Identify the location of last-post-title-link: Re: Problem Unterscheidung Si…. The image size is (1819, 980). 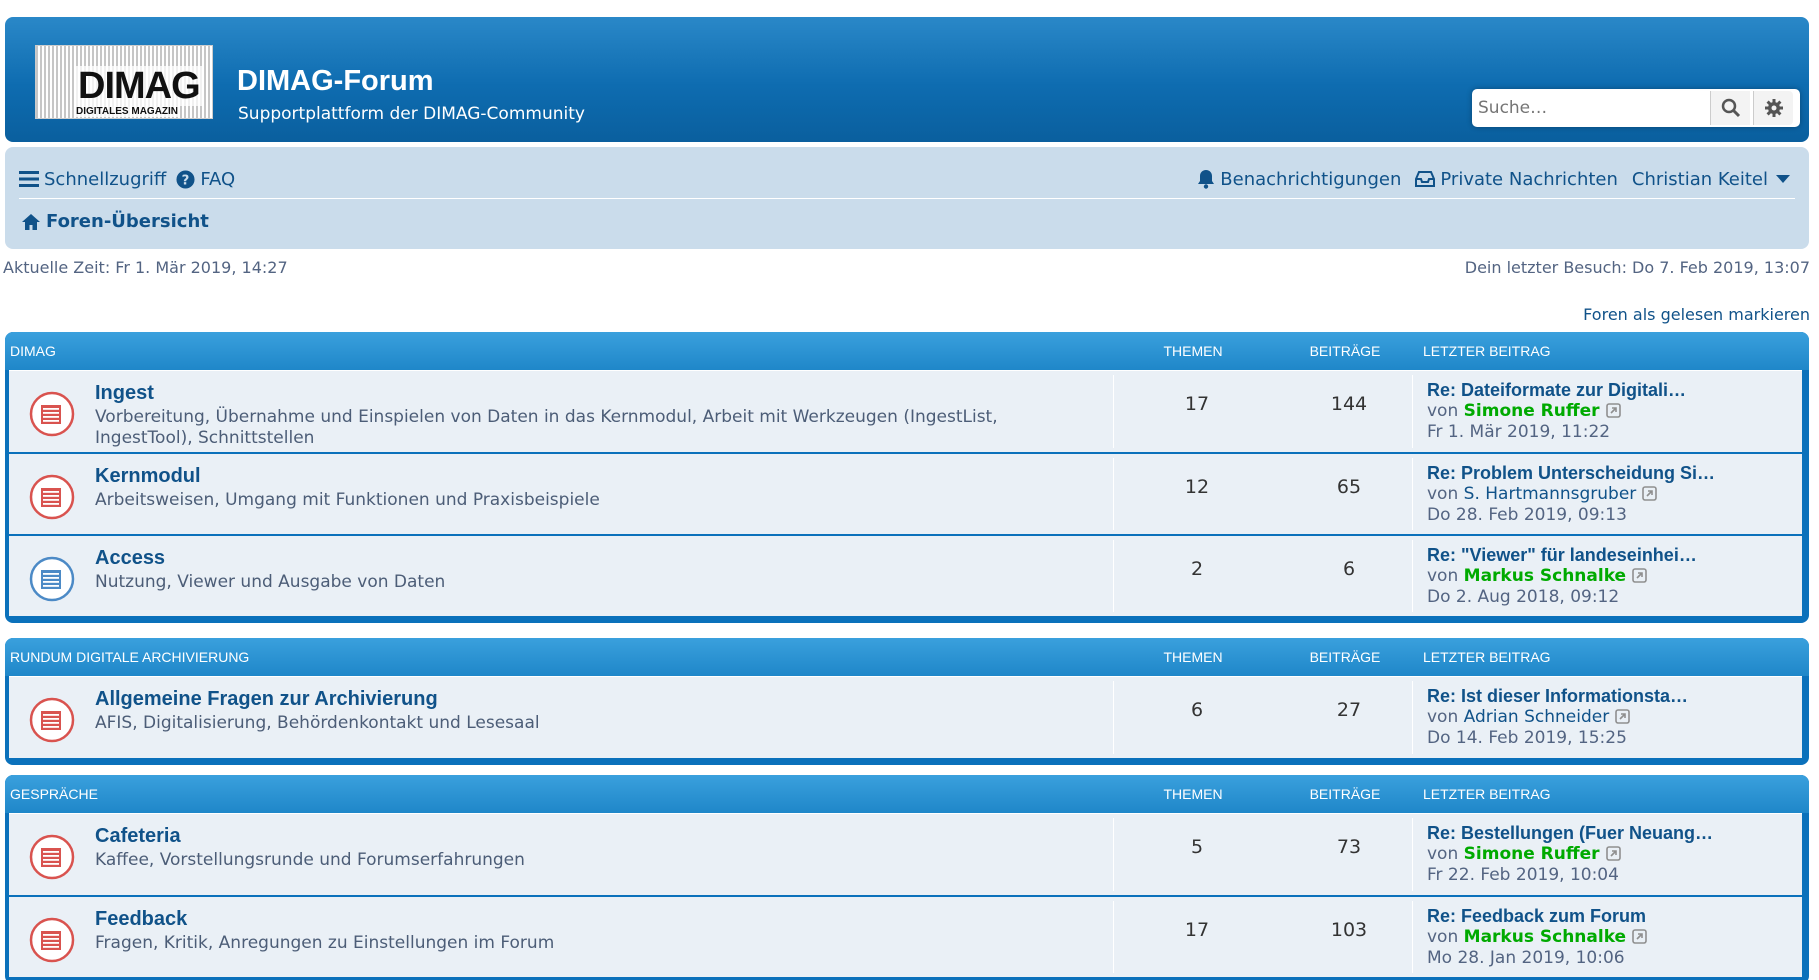
(1571, 473).